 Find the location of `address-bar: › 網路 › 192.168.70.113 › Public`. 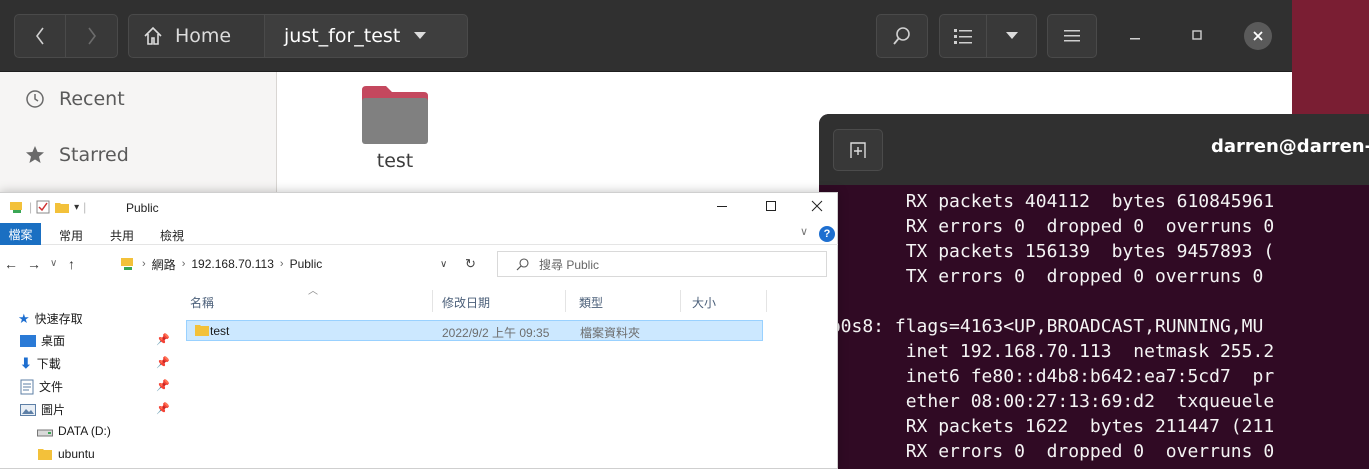

address-bar: › 網路 › 192.168.70.113 › Public is located at coordinates (305, 264).